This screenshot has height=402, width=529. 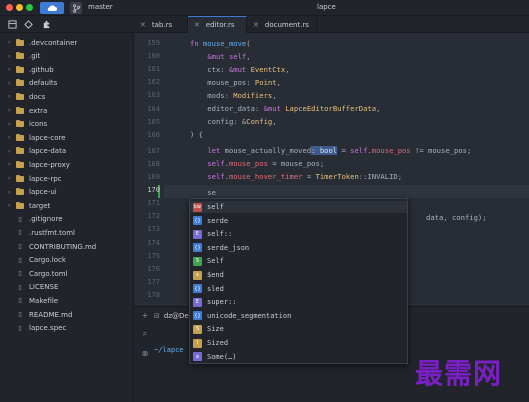 I want to click on keyword-icon: kw, so click(x=197, y=207).